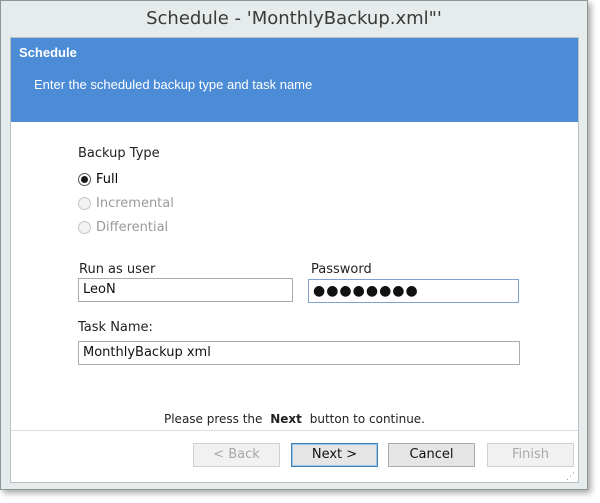  Describe the element at coordinates (213, 419) in the screenshot. I see `hint-text-before: Please press the` at that location.